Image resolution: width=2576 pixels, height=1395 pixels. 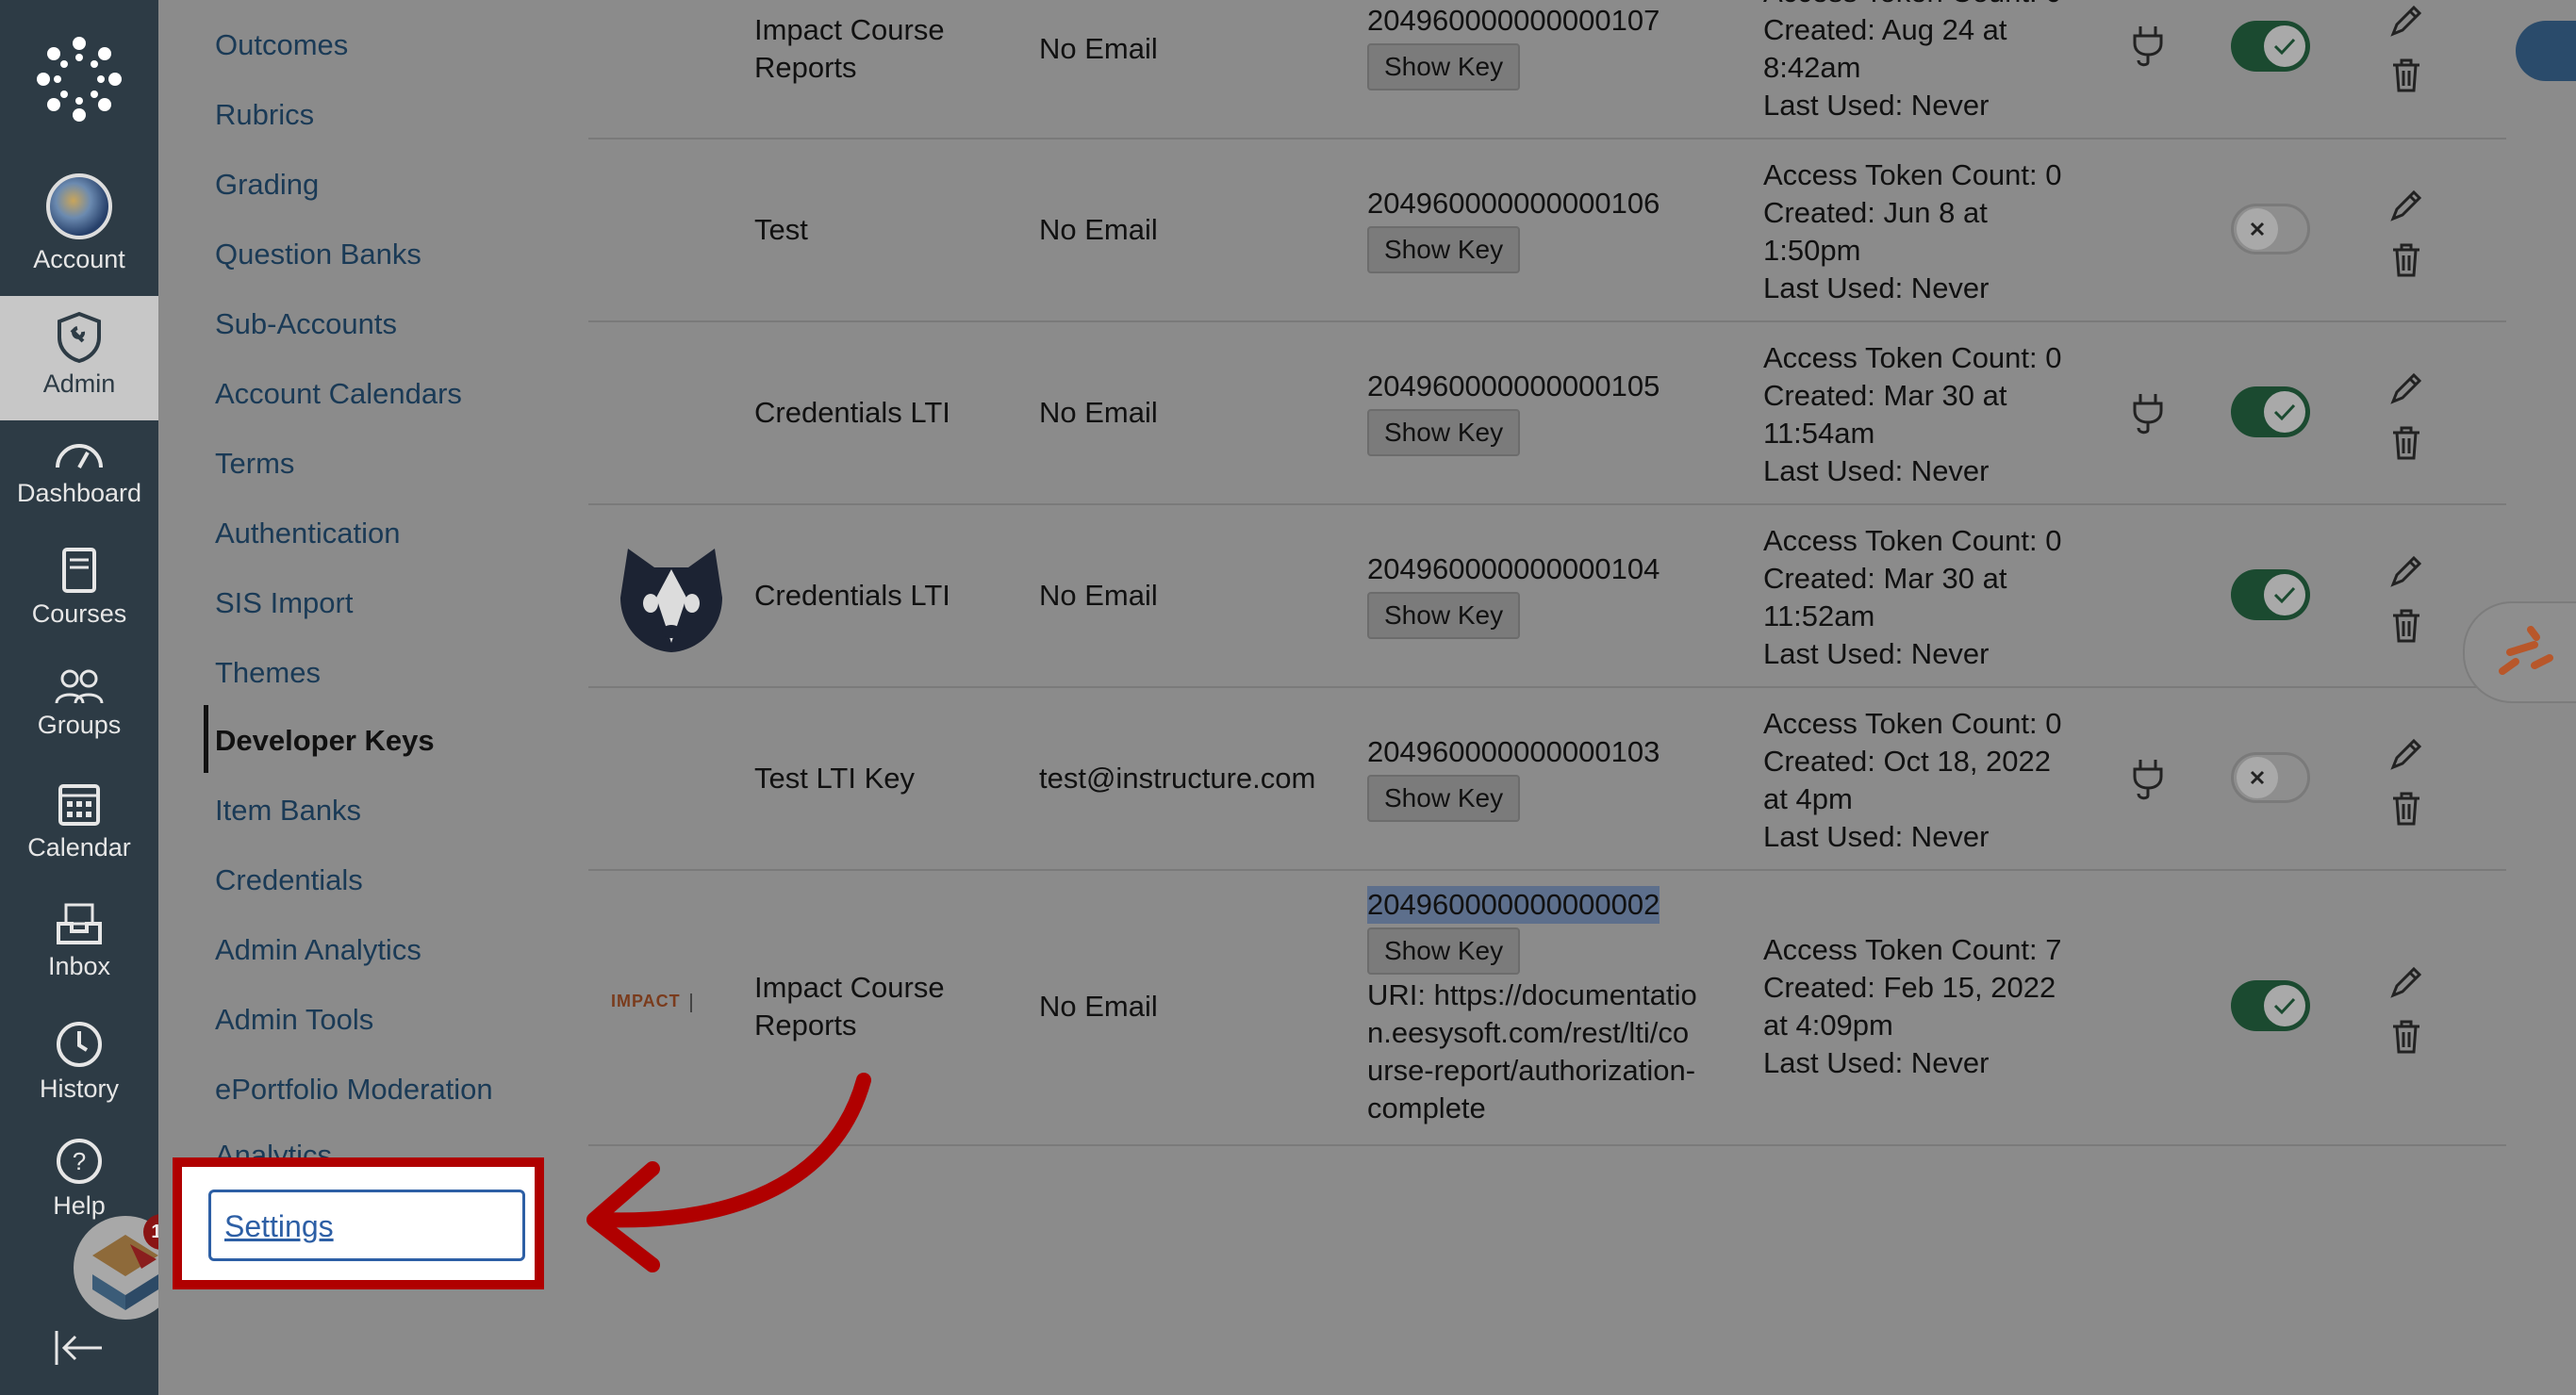 I want to click on nav-history-label: History, so click(x=79, y=1089).